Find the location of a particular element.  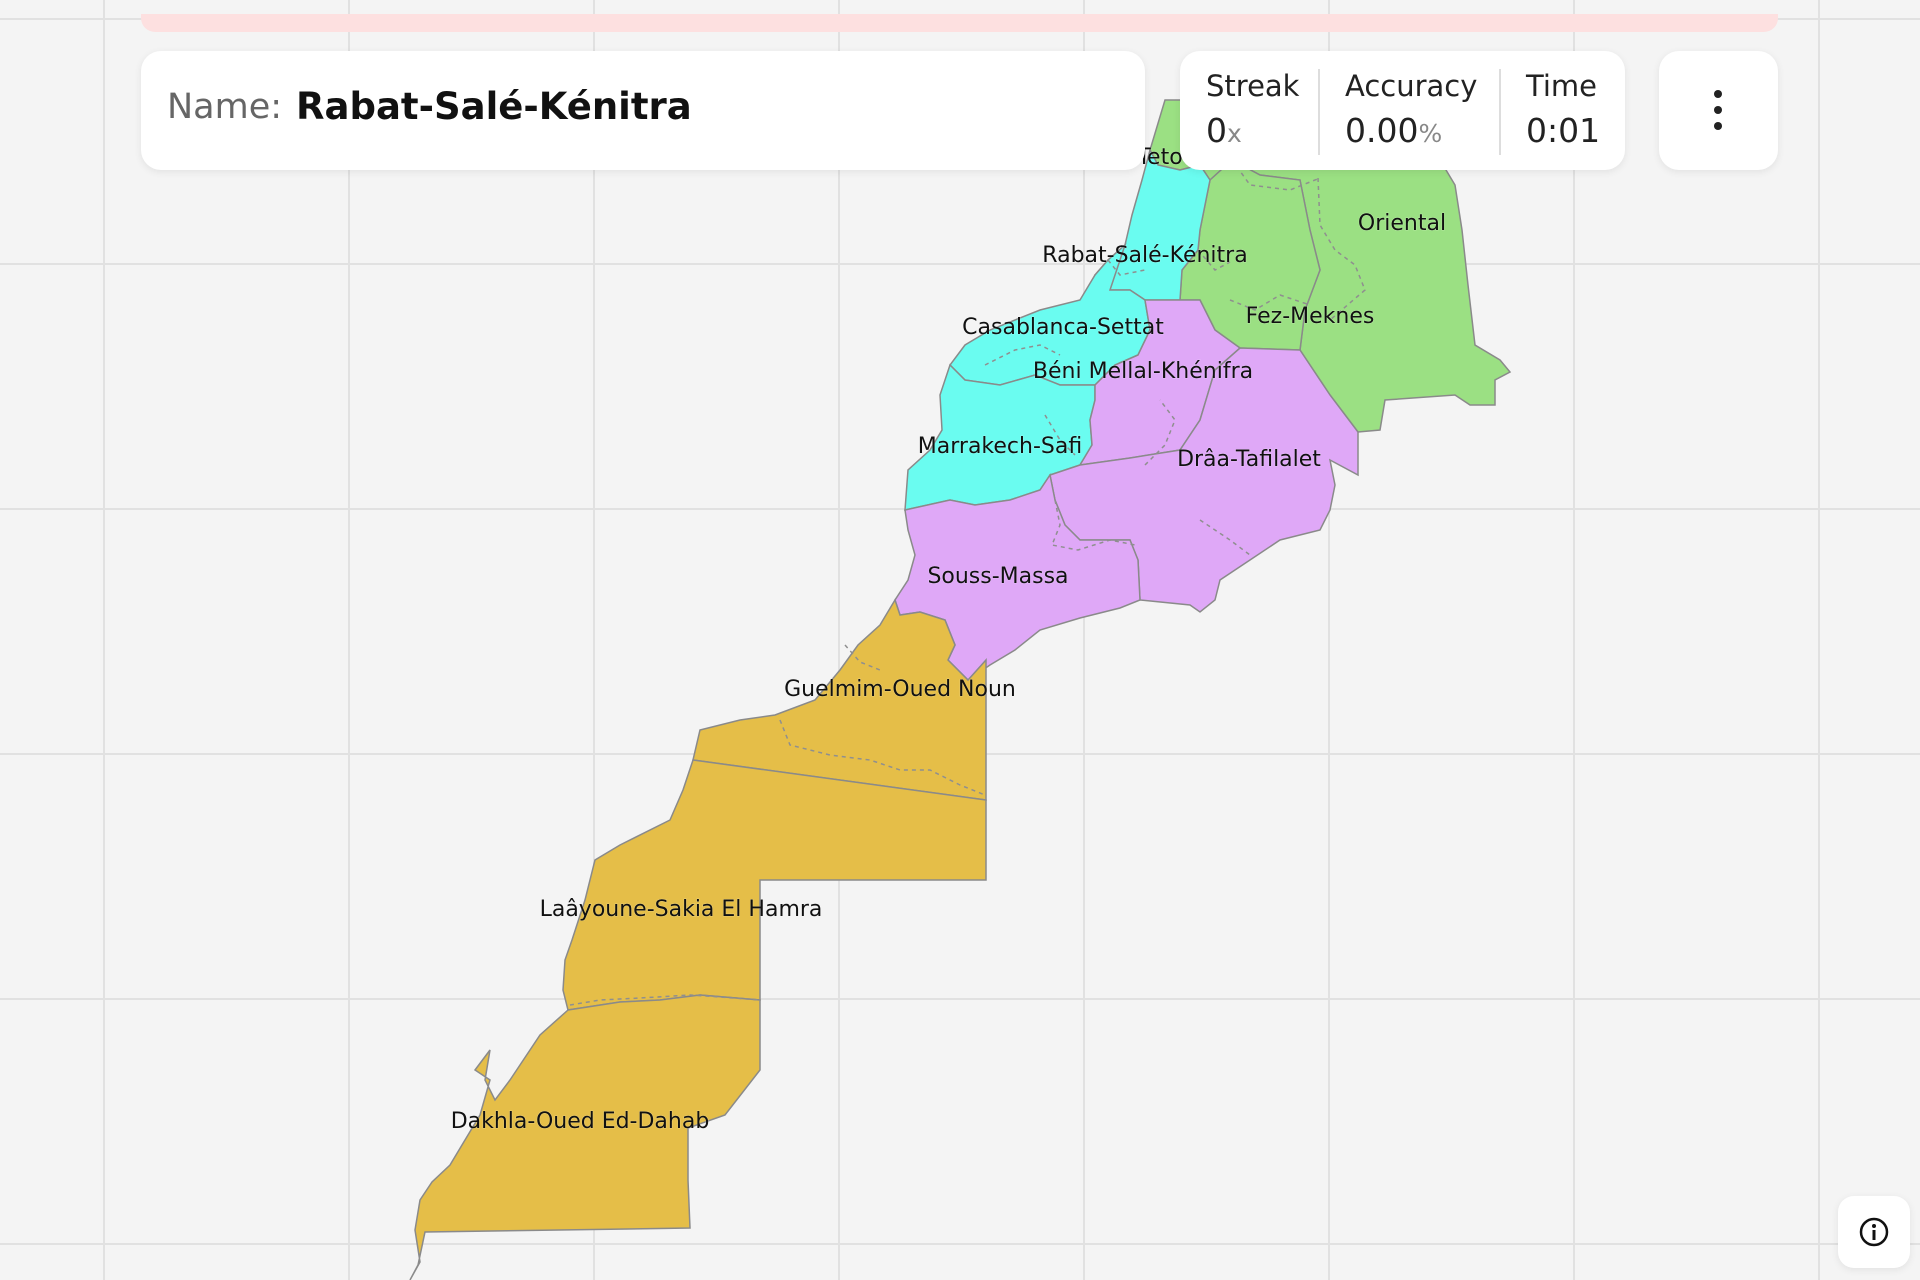

accuracy-label: Accuracy is located at coordinates (1411, 86).